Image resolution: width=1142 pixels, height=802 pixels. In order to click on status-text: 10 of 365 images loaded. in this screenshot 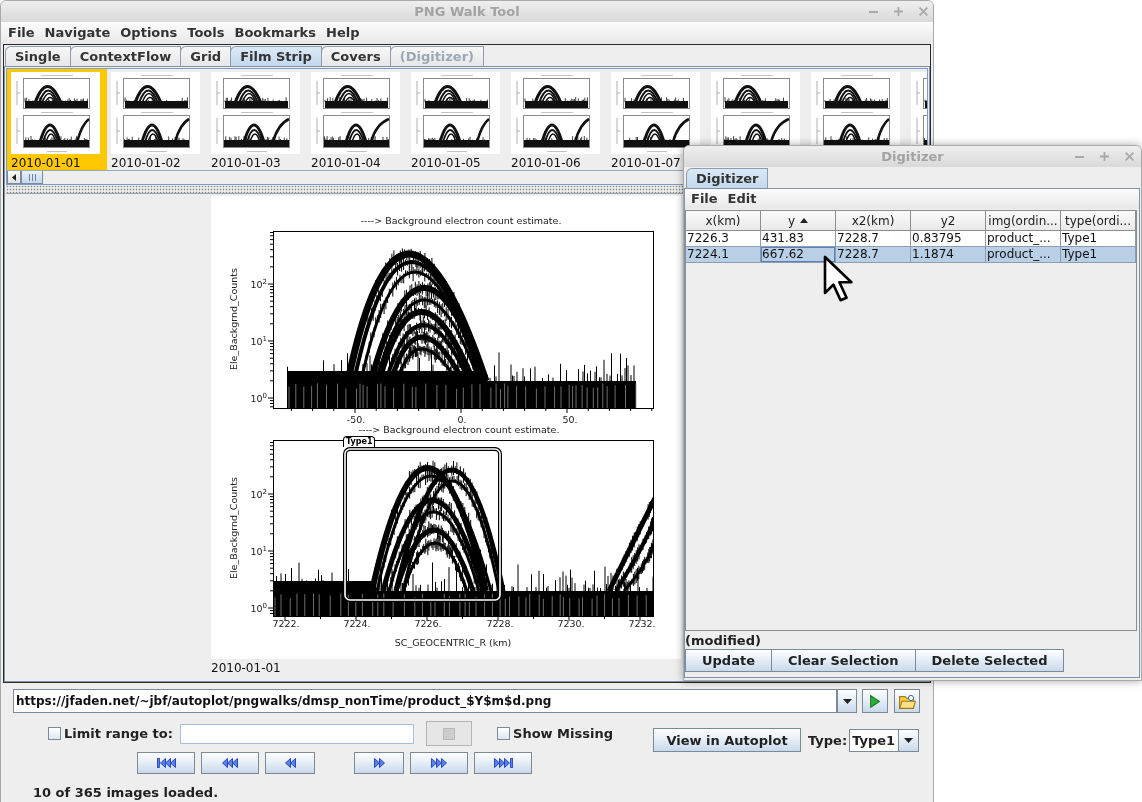, I will do `click(126, 793)`.